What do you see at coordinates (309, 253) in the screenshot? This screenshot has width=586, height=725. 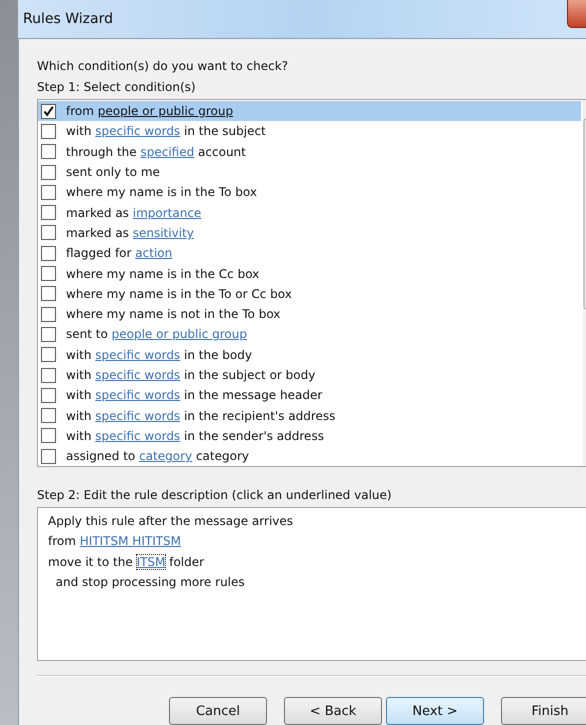 I see `condition-item: flagged for action` at bounding box center [309, 253].